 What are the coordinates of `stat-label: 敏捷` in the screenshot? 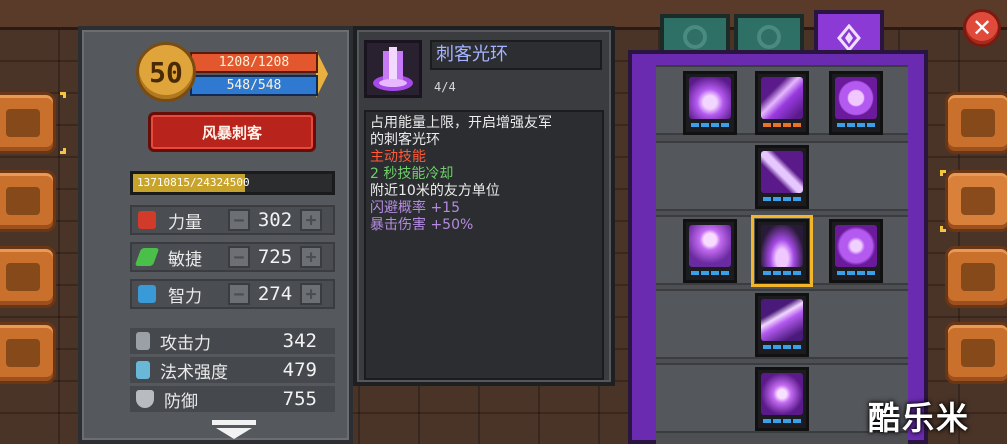 It's located at (185, 259).